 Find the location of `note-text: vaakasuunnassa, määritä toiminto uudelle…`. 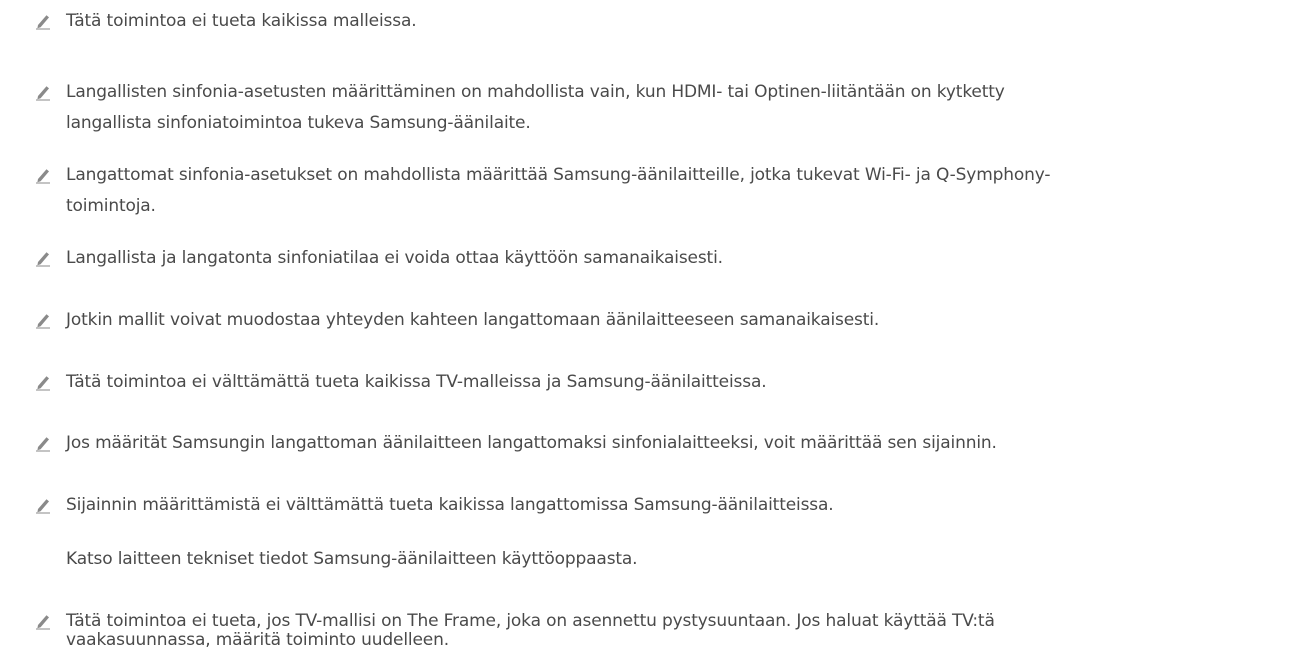

note-text: vaakasuunnassa, määritä toiminto uudelle… is located at coordinates (257, 640).